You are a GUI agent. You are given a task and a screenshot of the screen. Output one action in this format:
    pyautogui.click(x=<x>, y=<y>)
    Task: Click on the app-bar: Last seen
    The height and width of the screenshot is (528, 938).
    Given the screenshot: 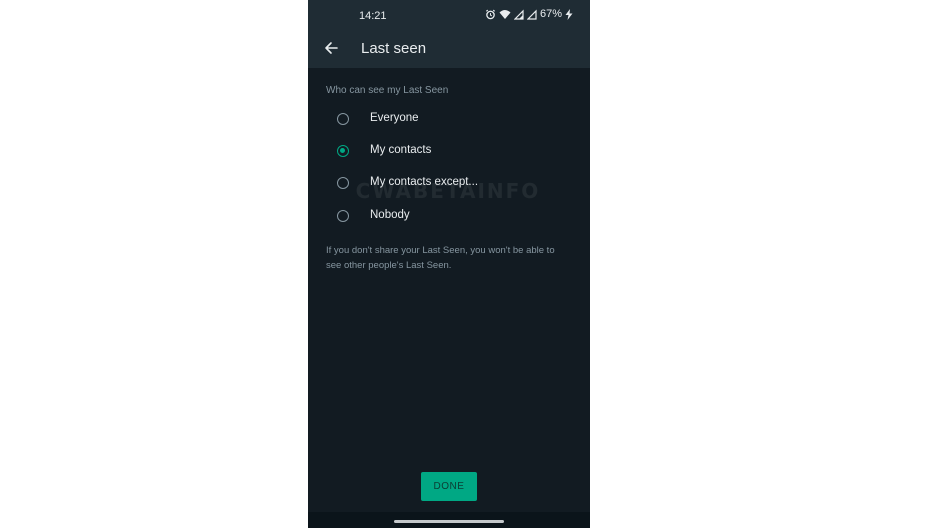 What is the action you would take?
    pyautogui.click(x=449, y=50)
    